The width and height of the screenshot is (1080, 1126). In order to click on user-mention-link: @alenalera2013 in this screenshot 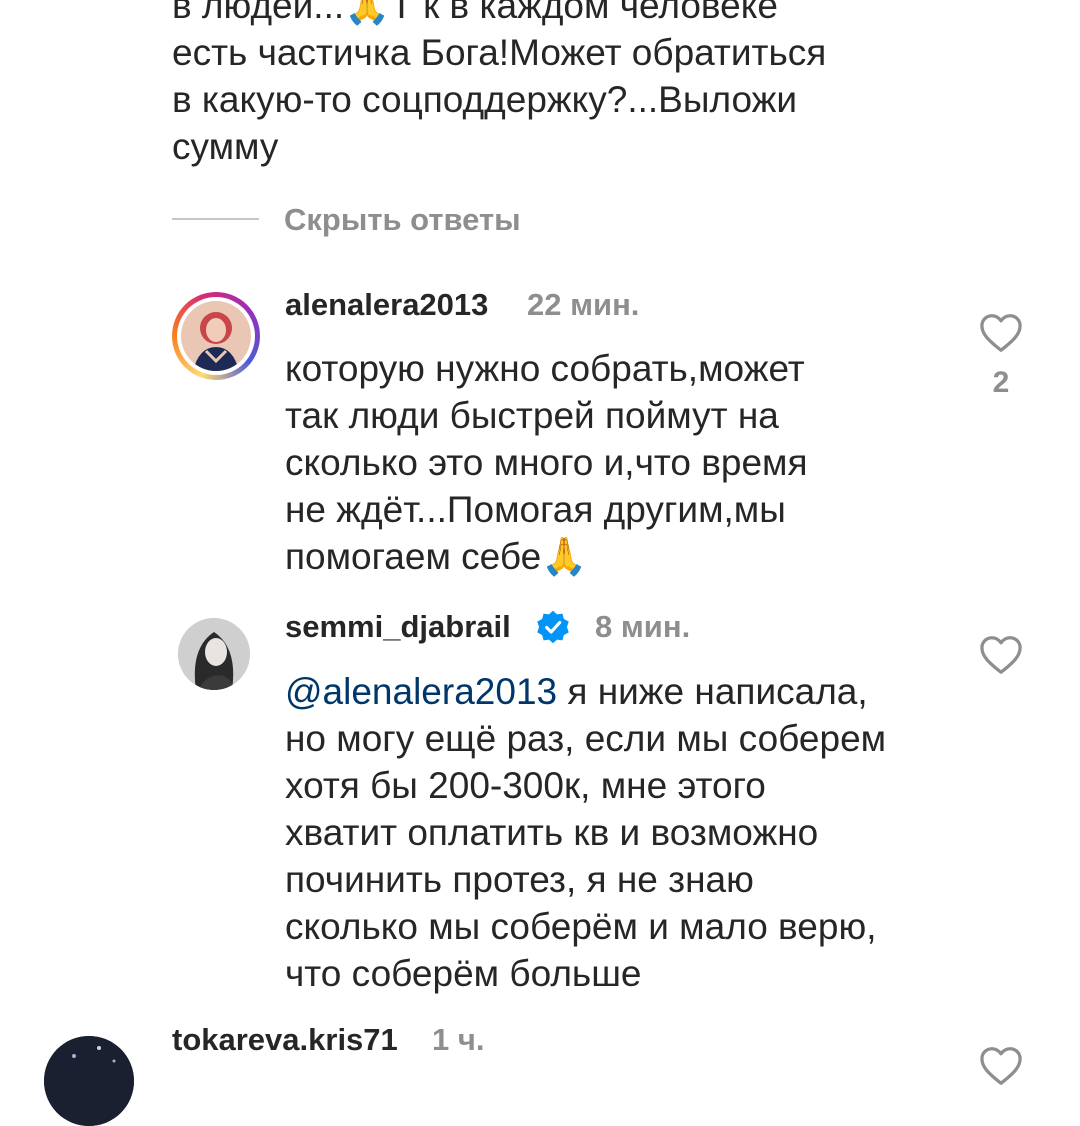, I will do `click(421, 691)`.